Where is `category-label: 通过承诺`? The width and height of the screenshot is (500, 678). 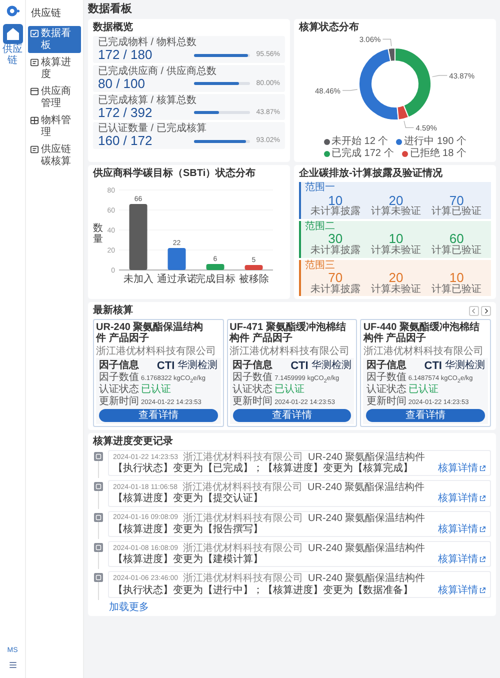
category-label: 通过承诺 is located at coordinates (176, 280).